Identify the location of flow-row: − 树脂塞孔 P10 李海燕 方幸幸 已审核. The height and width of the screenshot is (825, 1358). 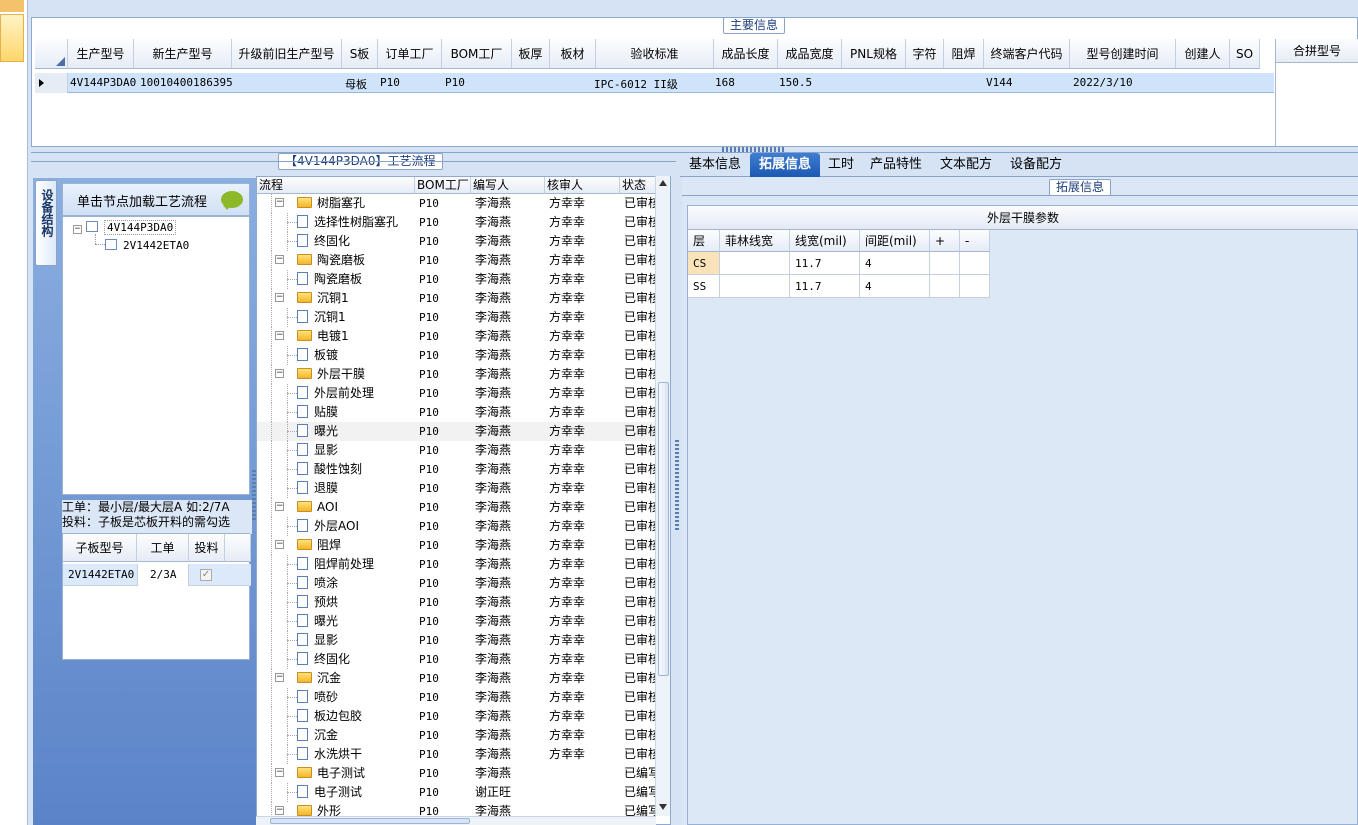
(457, 203).